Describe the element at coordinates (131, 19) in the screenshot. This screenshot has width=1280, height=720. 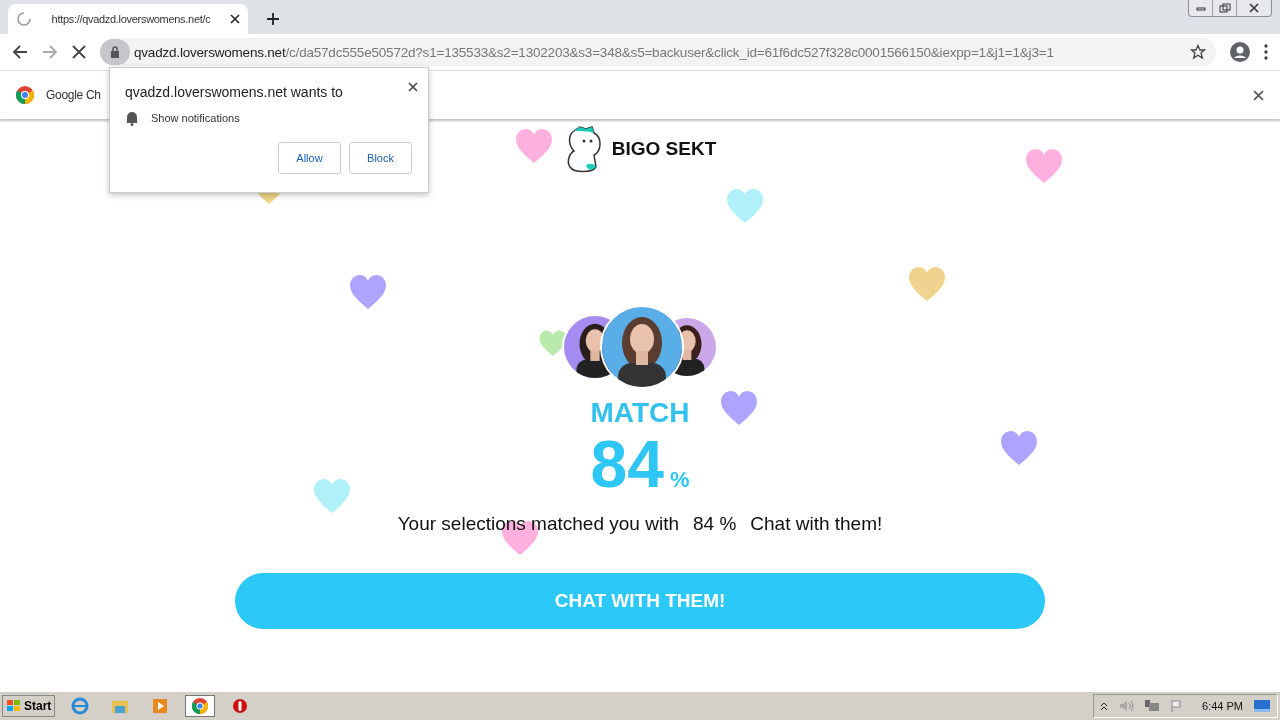
I see `tab-title: https://qvadzd.loverswomens.net/c` at that location.